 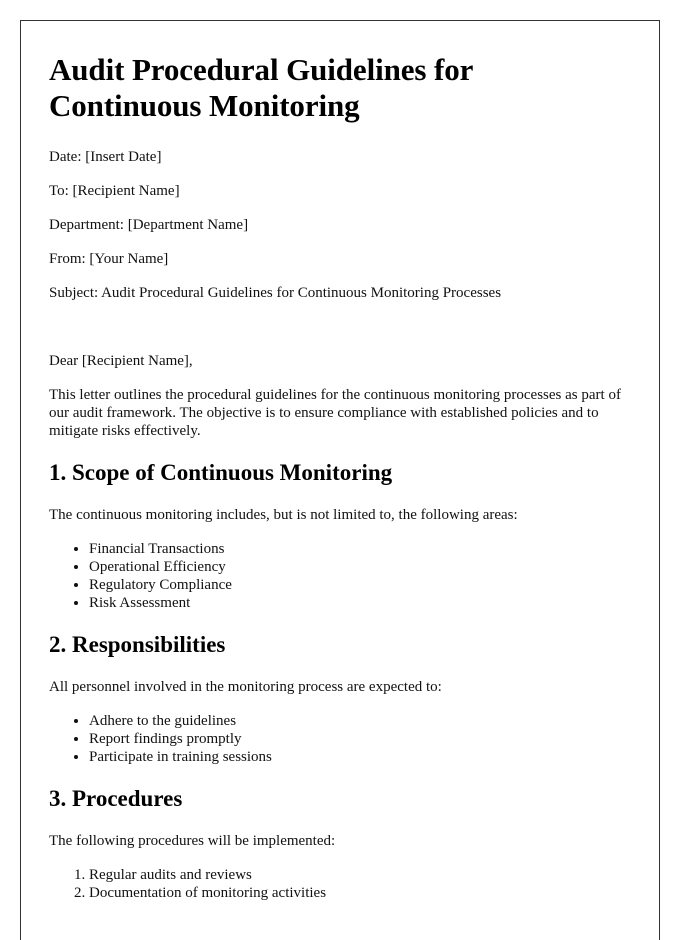 What do you see at coordinates (114, 191) in the screenshot?
I see `to-field: To: [Recipient Name]` at bounding box center [114, 191].